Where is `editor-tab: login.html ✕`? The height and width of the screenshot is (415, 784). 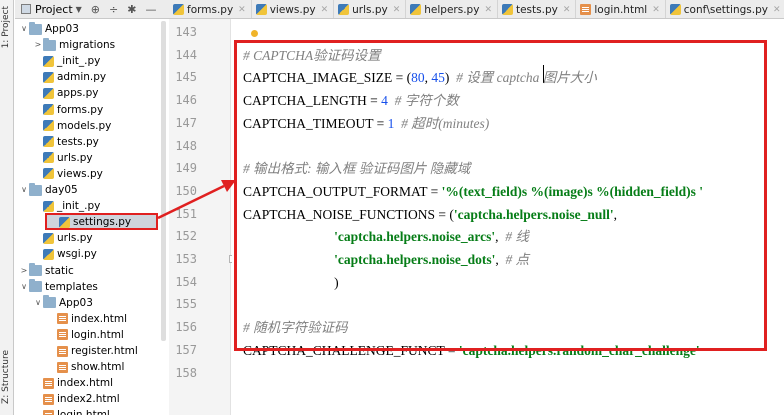 editor-tab: login.html ✕ is located at coordinates (621, 9).